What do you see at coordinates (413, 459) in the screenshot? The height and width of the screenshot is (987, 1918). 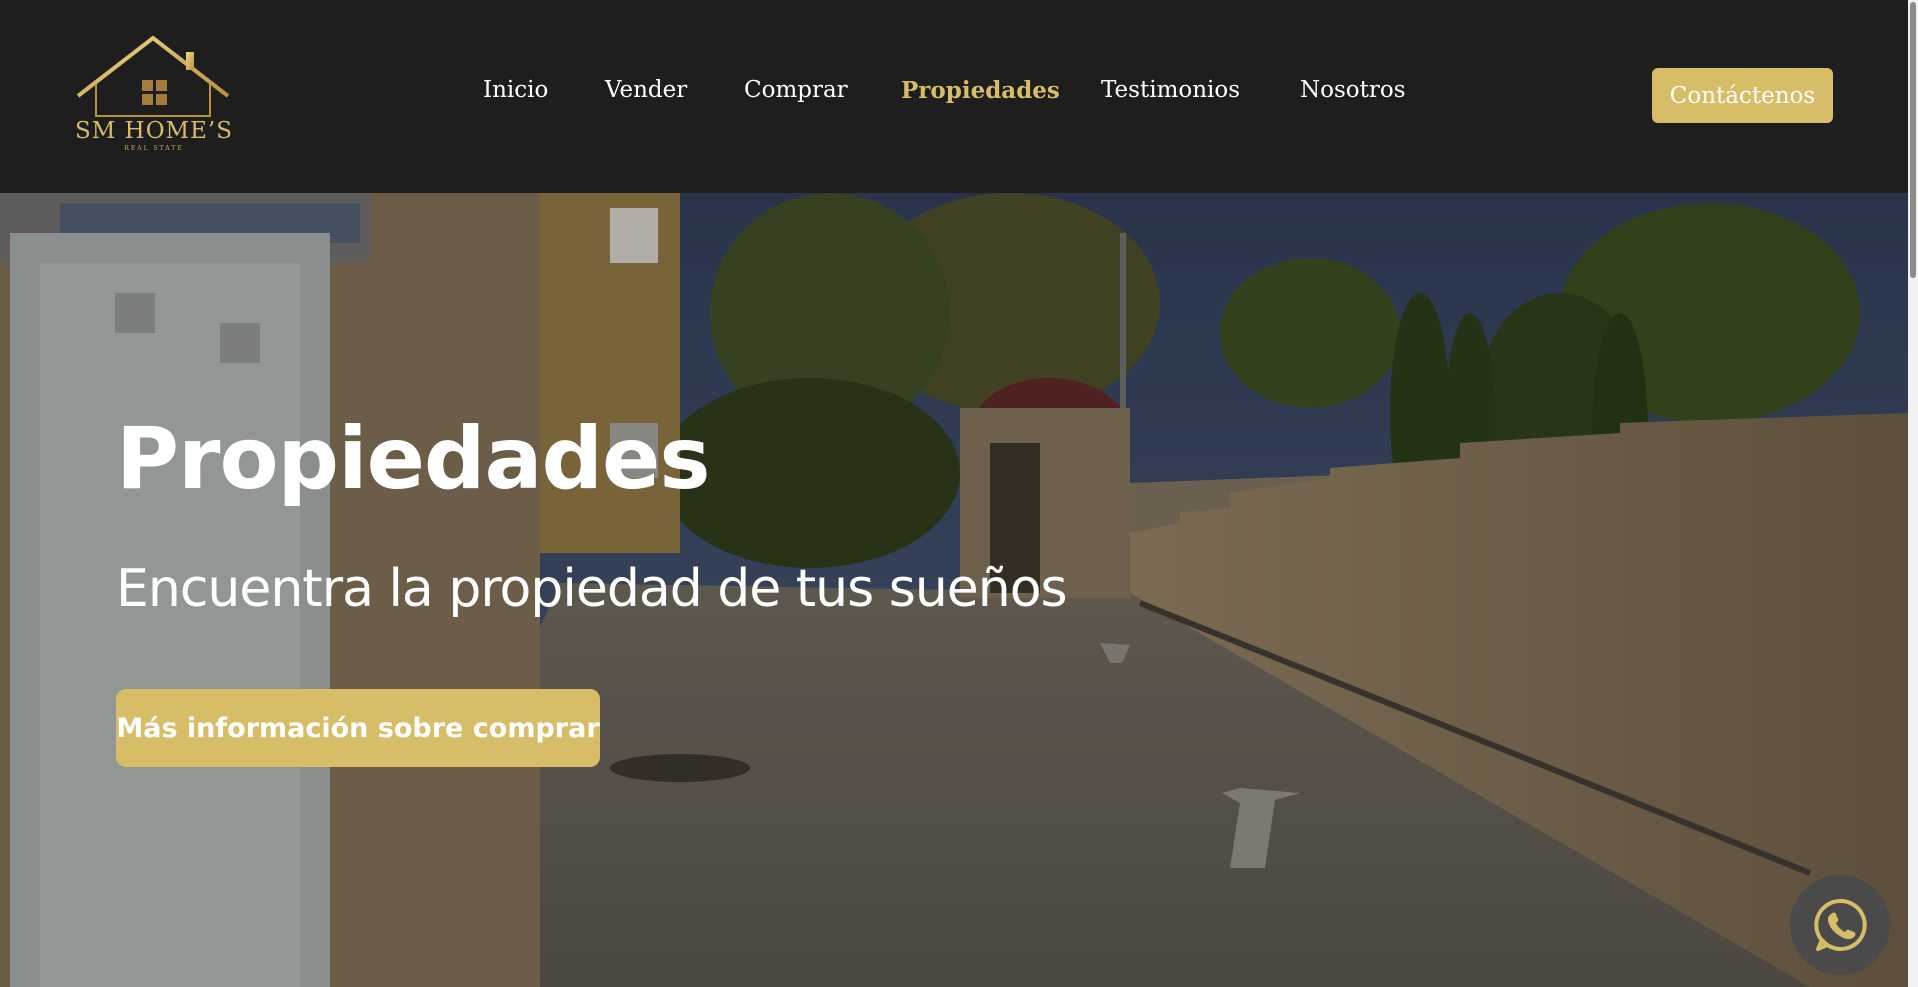 I see `page-title: Propiedades` at bounding box center [413, 459].